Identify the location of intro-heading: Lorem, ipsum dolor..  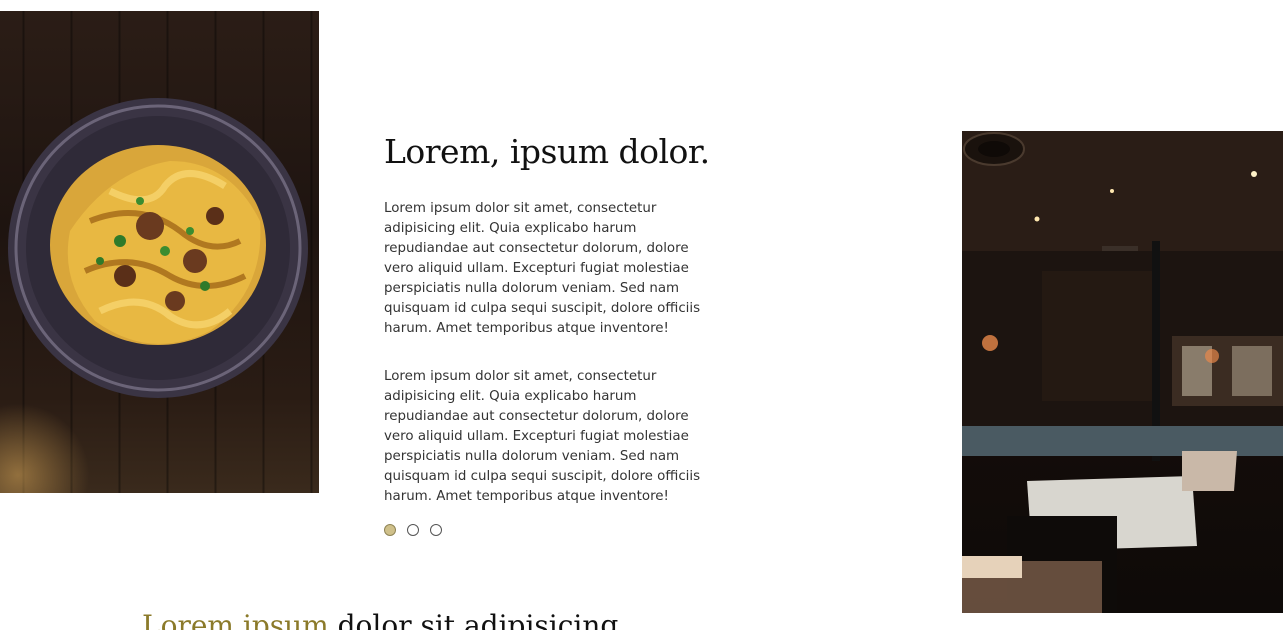
(547, 151).